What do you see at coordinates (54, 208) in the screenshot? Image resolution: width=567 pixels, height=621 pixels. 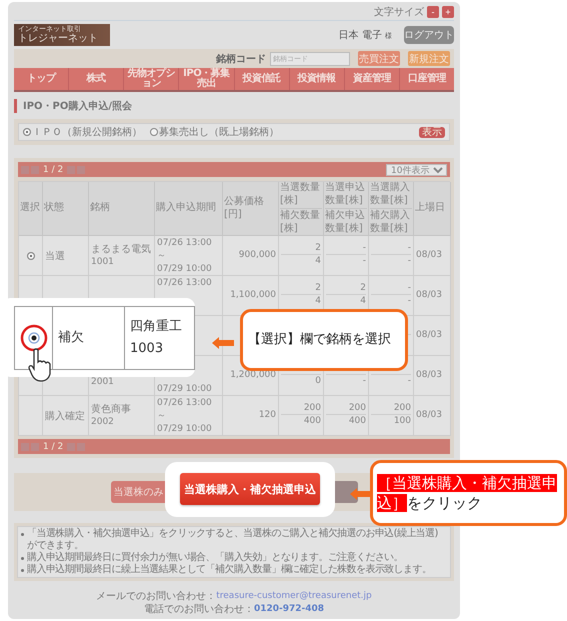 I see `header-text: 状態` at bounding box center [54, 208].